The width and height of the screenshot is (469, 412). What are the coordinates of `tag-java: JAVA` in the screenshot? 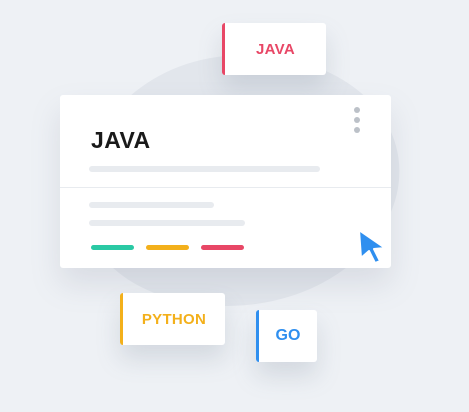 It's located at (274, 49).